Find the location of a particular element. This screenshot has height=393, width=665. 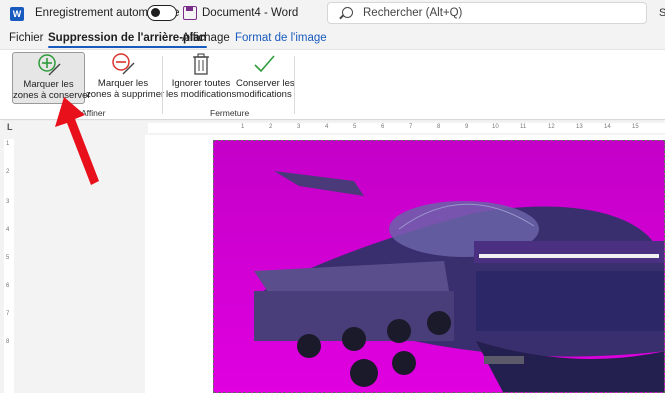

save-icon is located at coordinates (190, 13).